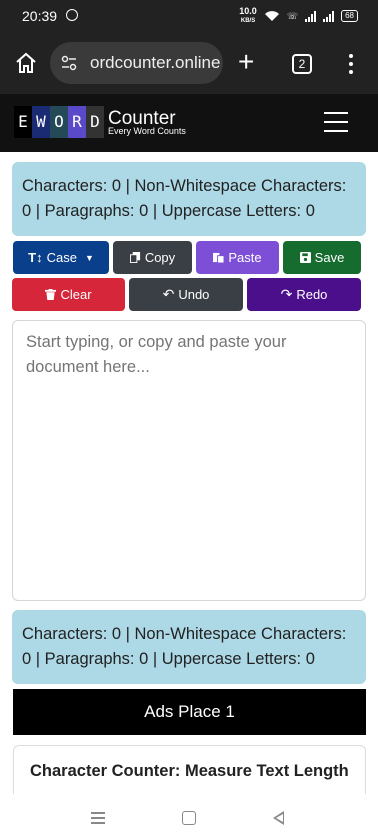 The image size is (378, 840). What do you see at coordinates (147, 131) in the screenshot?
I see `site-tagline: Every Word Counts` at bounding box center [147, 131].